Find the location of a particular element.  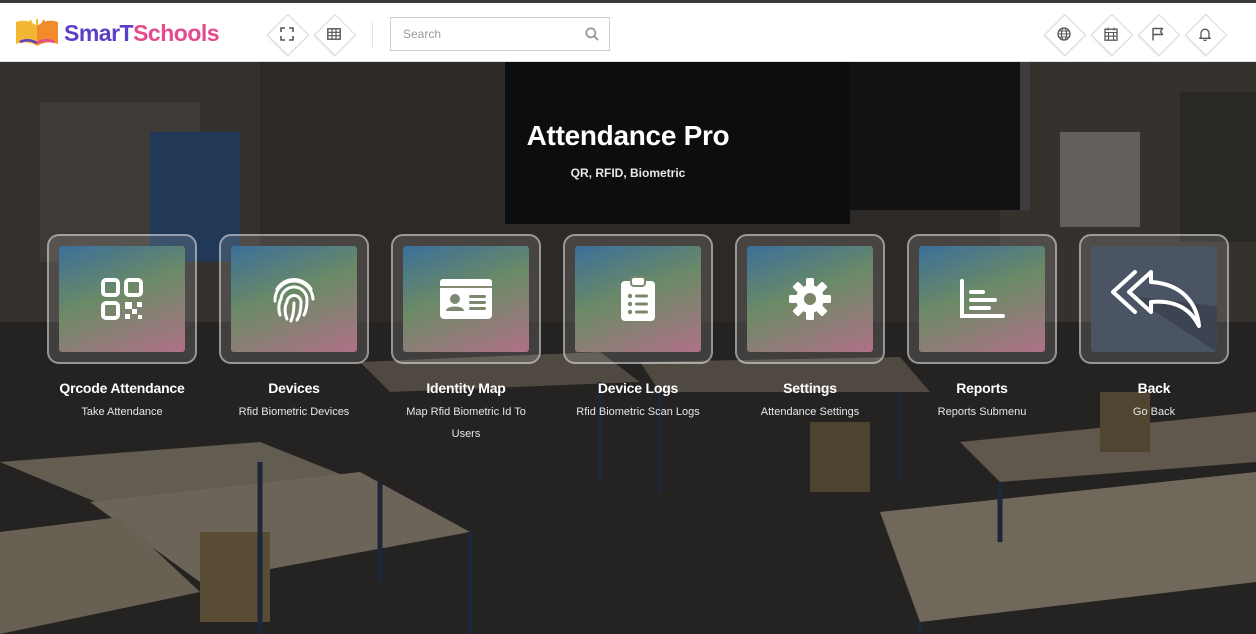

id-card-icon is located at coordinates (466, 299).